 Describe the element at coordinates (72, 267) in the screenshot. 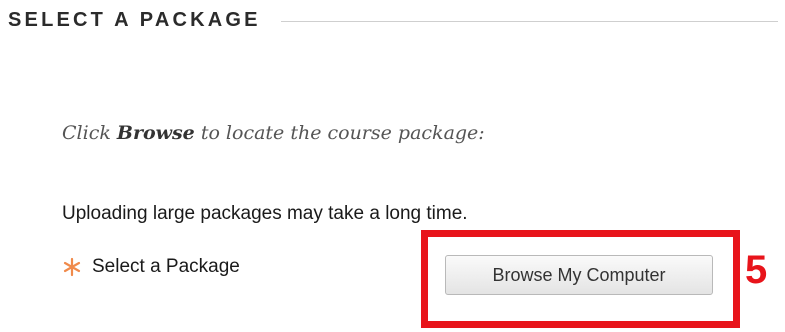

I see `asterisk-icon` at that location.